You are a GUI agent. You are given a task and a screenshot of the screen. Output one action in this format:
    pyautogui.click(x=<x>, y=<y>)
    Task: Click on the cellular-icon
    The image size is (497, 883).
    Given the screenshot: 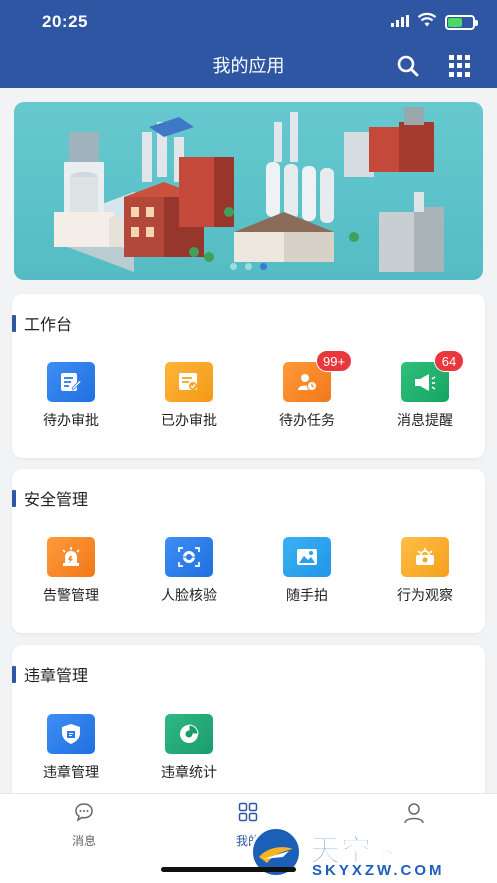 What is the action you would take?
    pyautogui.click(x=400, y=23)
    